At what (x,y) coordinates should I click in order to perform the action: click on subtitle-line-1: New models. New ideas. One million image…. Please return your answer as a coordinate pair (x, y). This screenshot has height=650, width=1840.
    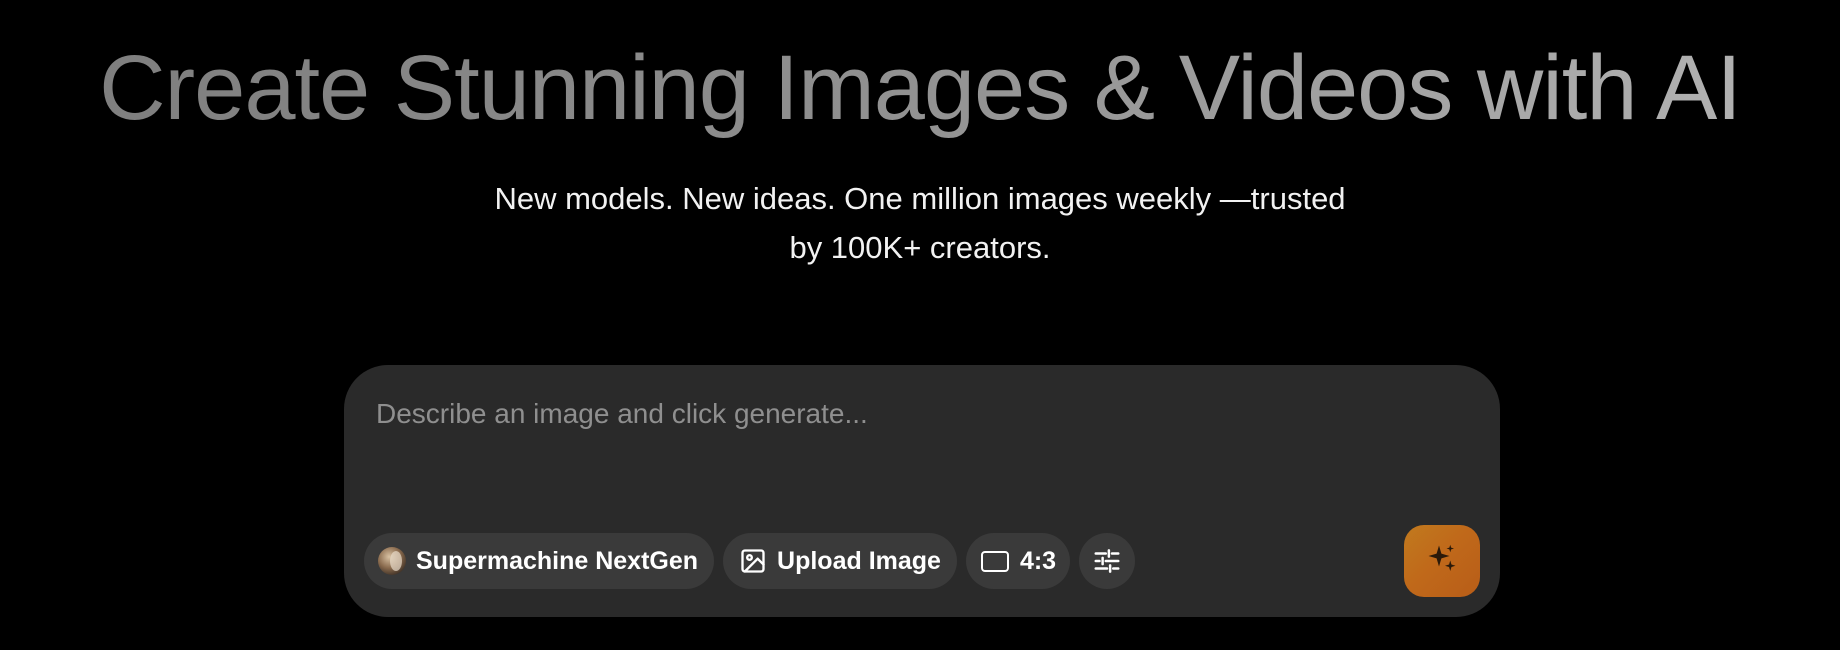
    Looking at the image, I should click on (920, 198).